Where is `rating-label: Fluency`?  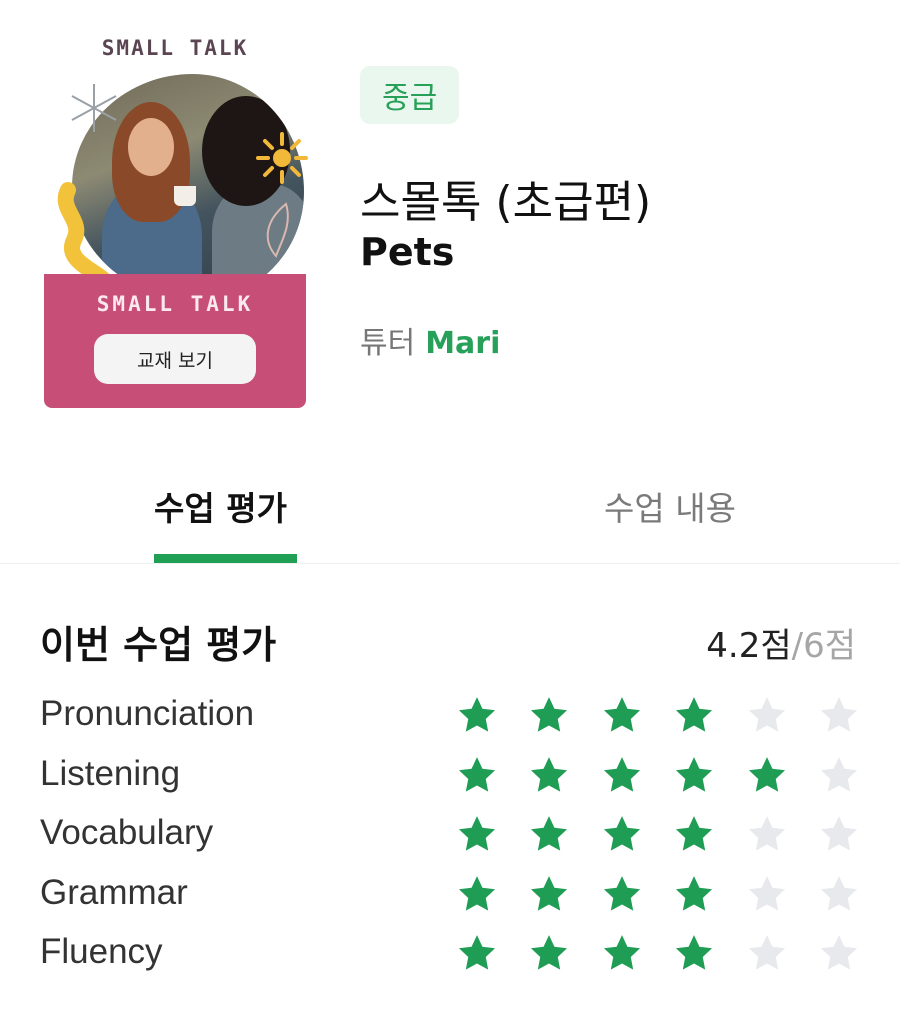
rating-label: Fluency is located at coordinates (101, 951).